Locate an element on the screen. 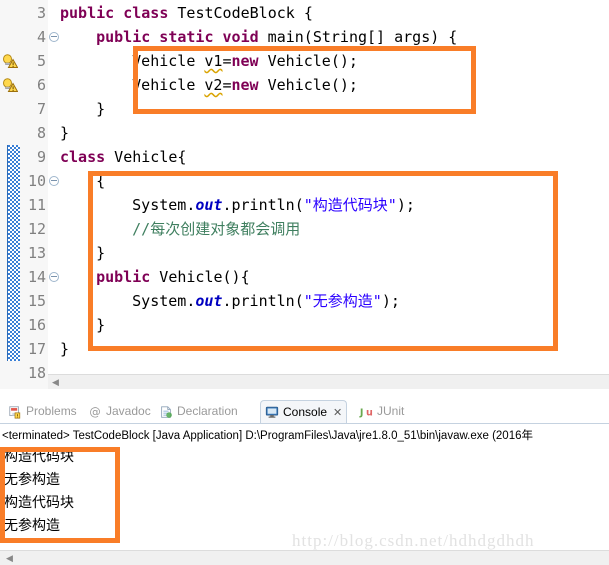 This screenshot has height=565, width=609. tab-declaration: Declaration is located at coordinates (198, 411).